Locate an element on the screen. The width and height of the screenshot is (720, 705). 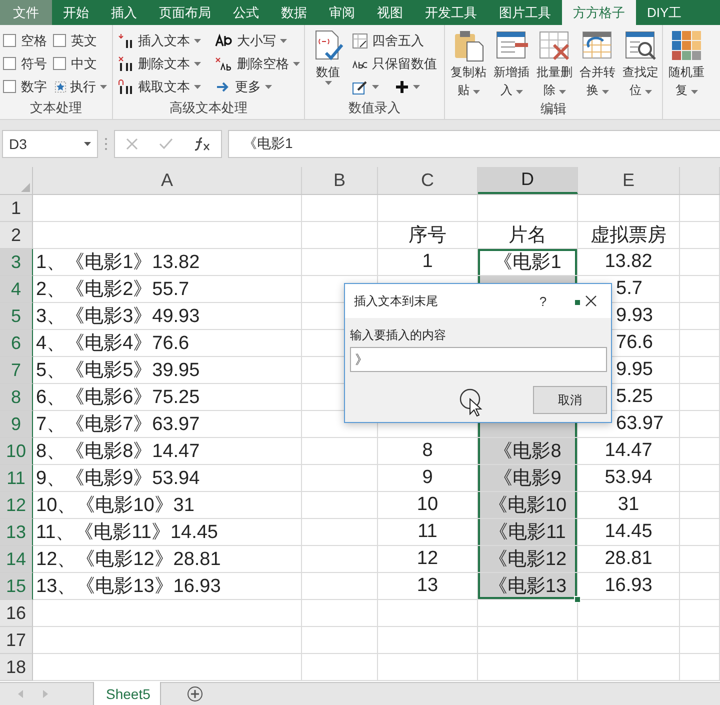
row-header: 2 is located at coordinates (16, 235).